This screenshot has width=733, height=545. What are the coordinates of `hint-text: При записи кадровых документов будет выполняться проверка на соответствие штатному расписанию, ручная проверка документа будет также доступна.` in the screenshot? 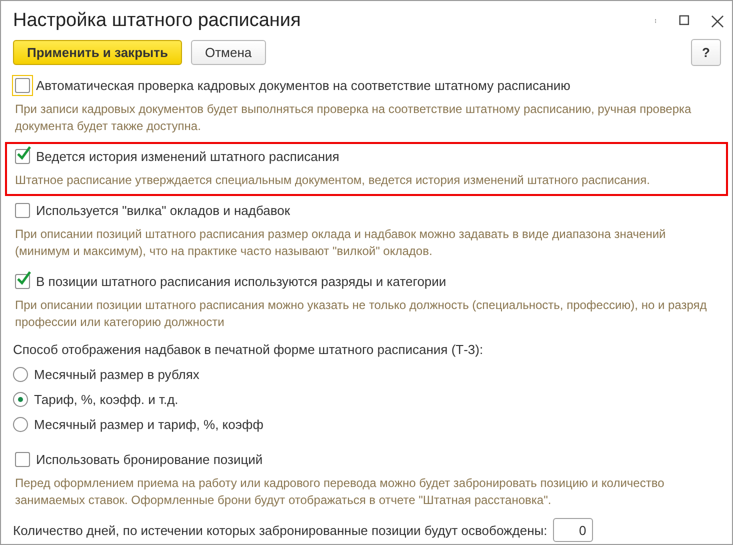 It's located at (353, 118).